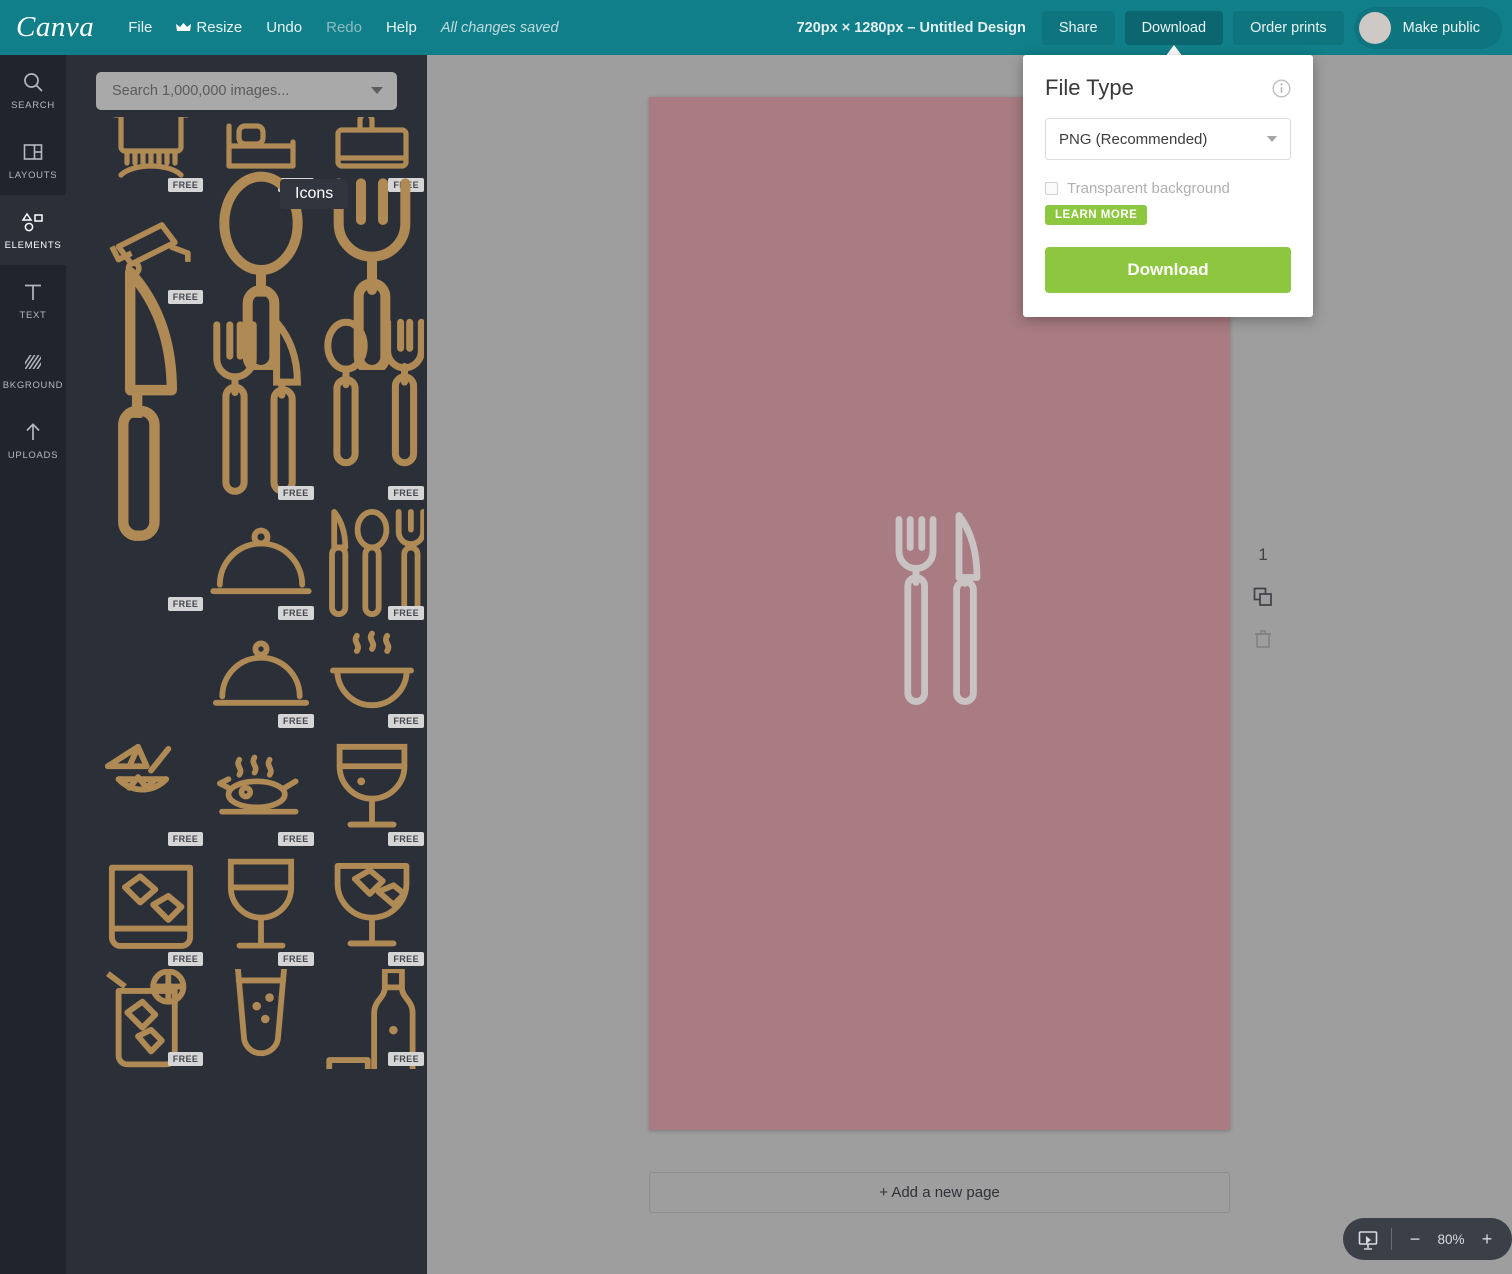 The image size is (1512, 1274). I want to click on order-prints-button: Order prints, so click(1288, 27).